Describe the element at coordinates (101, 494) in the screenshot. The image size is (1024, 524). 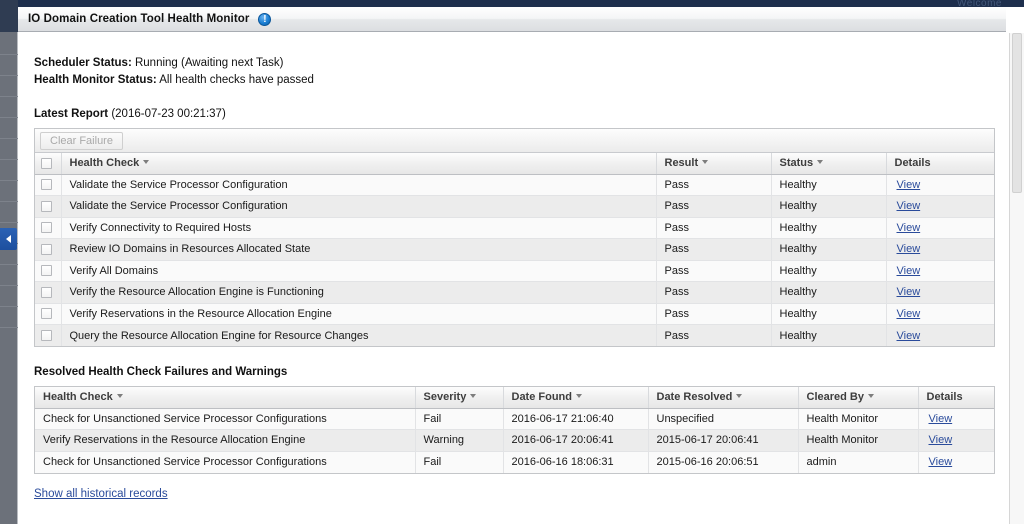
I see `show-historical-records-link: Show all historical records` at that location.